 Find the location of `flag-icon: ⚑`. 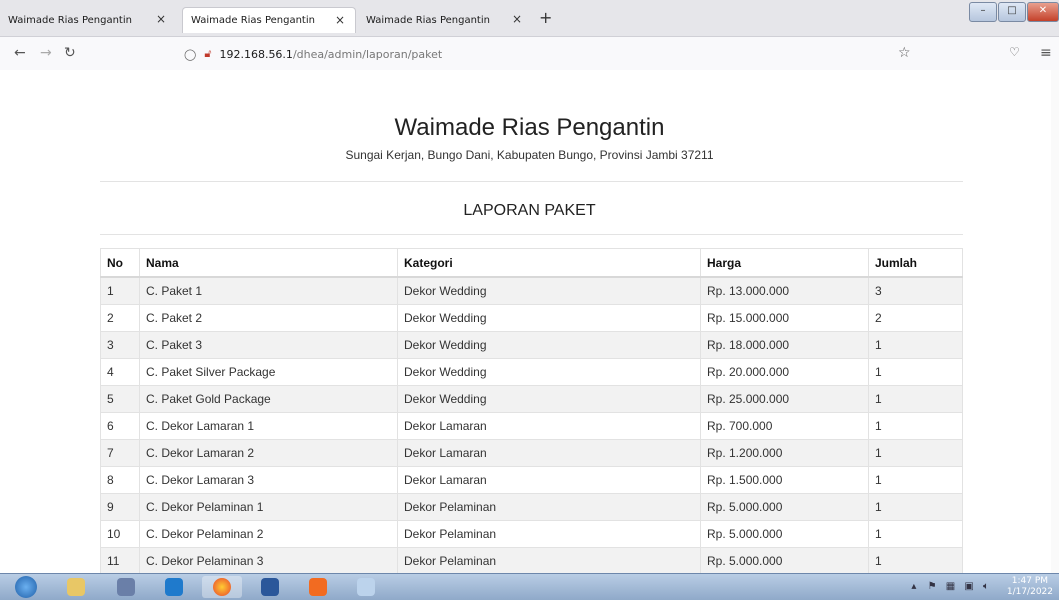

flag-icon: ⚑ is located at coordinates (932, 586).